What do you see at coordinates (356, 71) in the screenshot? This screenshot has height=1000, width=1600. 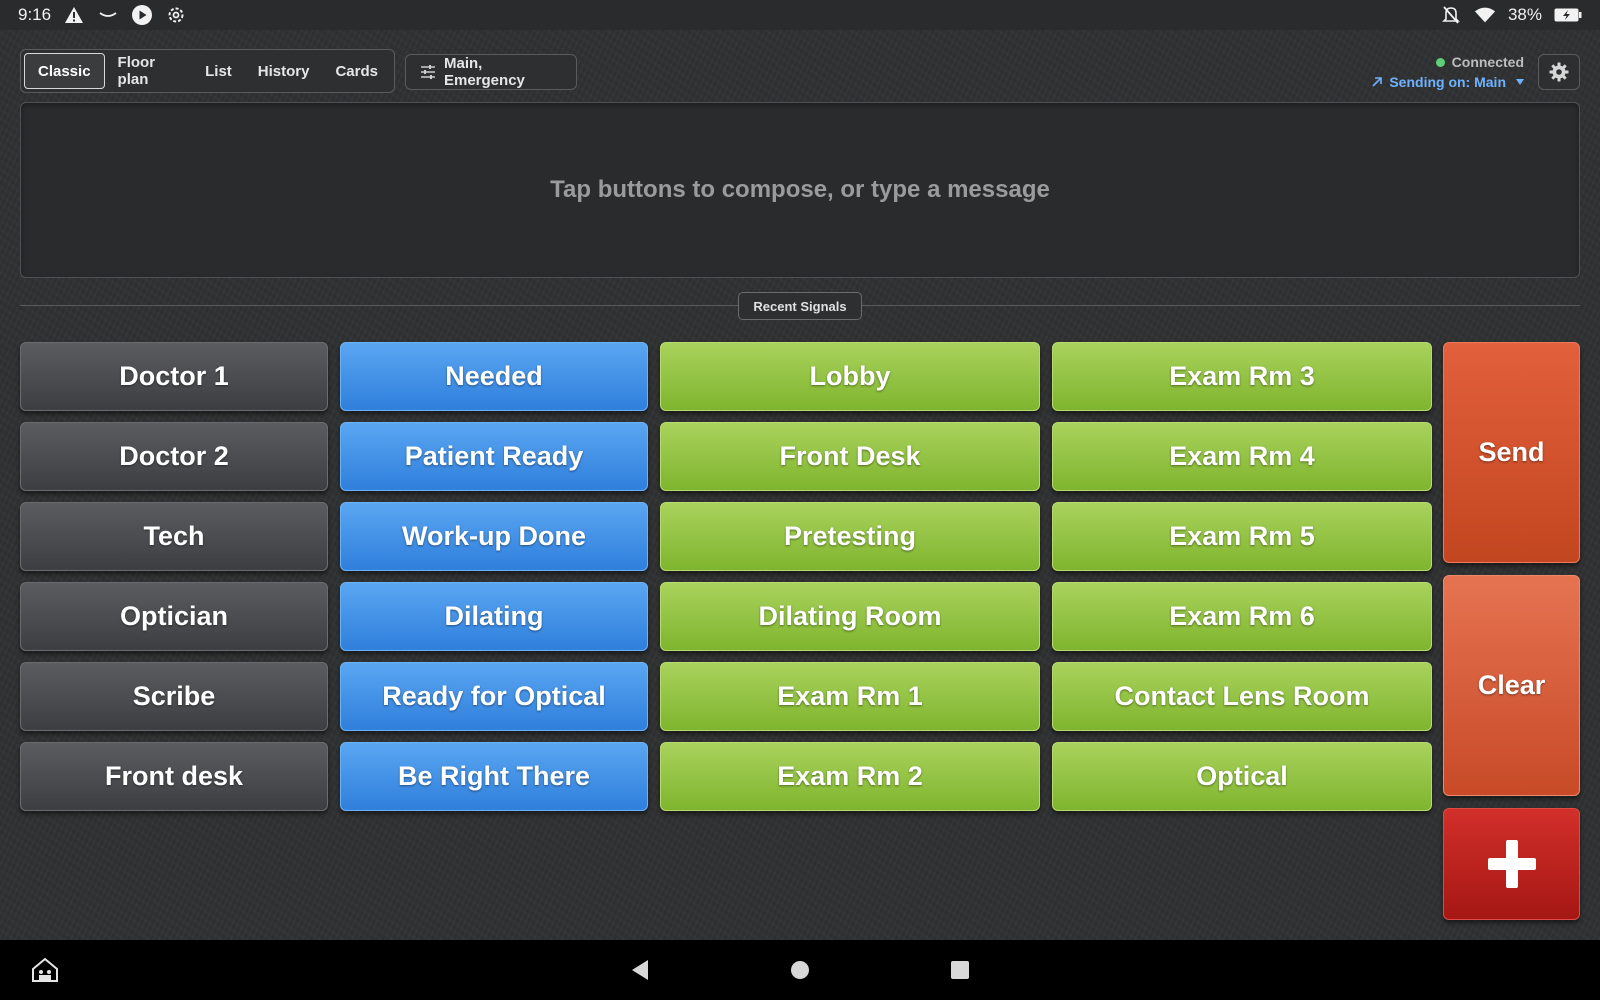 I see `tab-cards: Cards` at bounding box center [356, 71].